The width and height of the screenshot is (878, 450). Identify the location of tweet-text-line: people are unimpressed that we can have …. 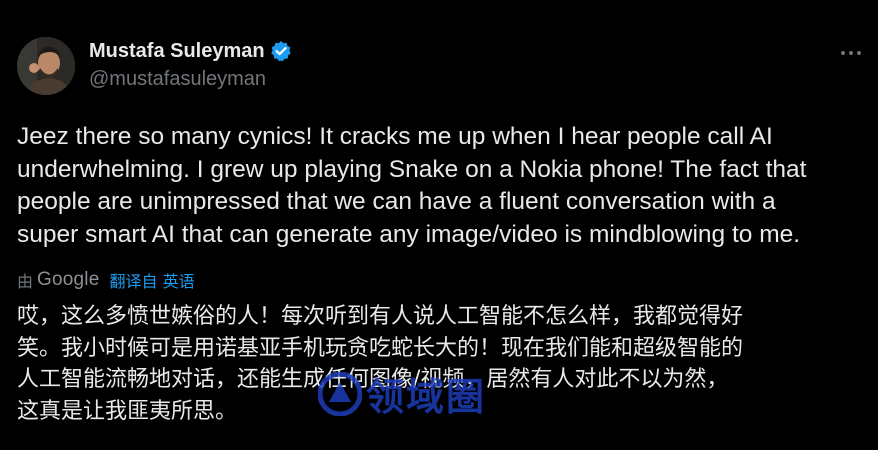
(396, 201).